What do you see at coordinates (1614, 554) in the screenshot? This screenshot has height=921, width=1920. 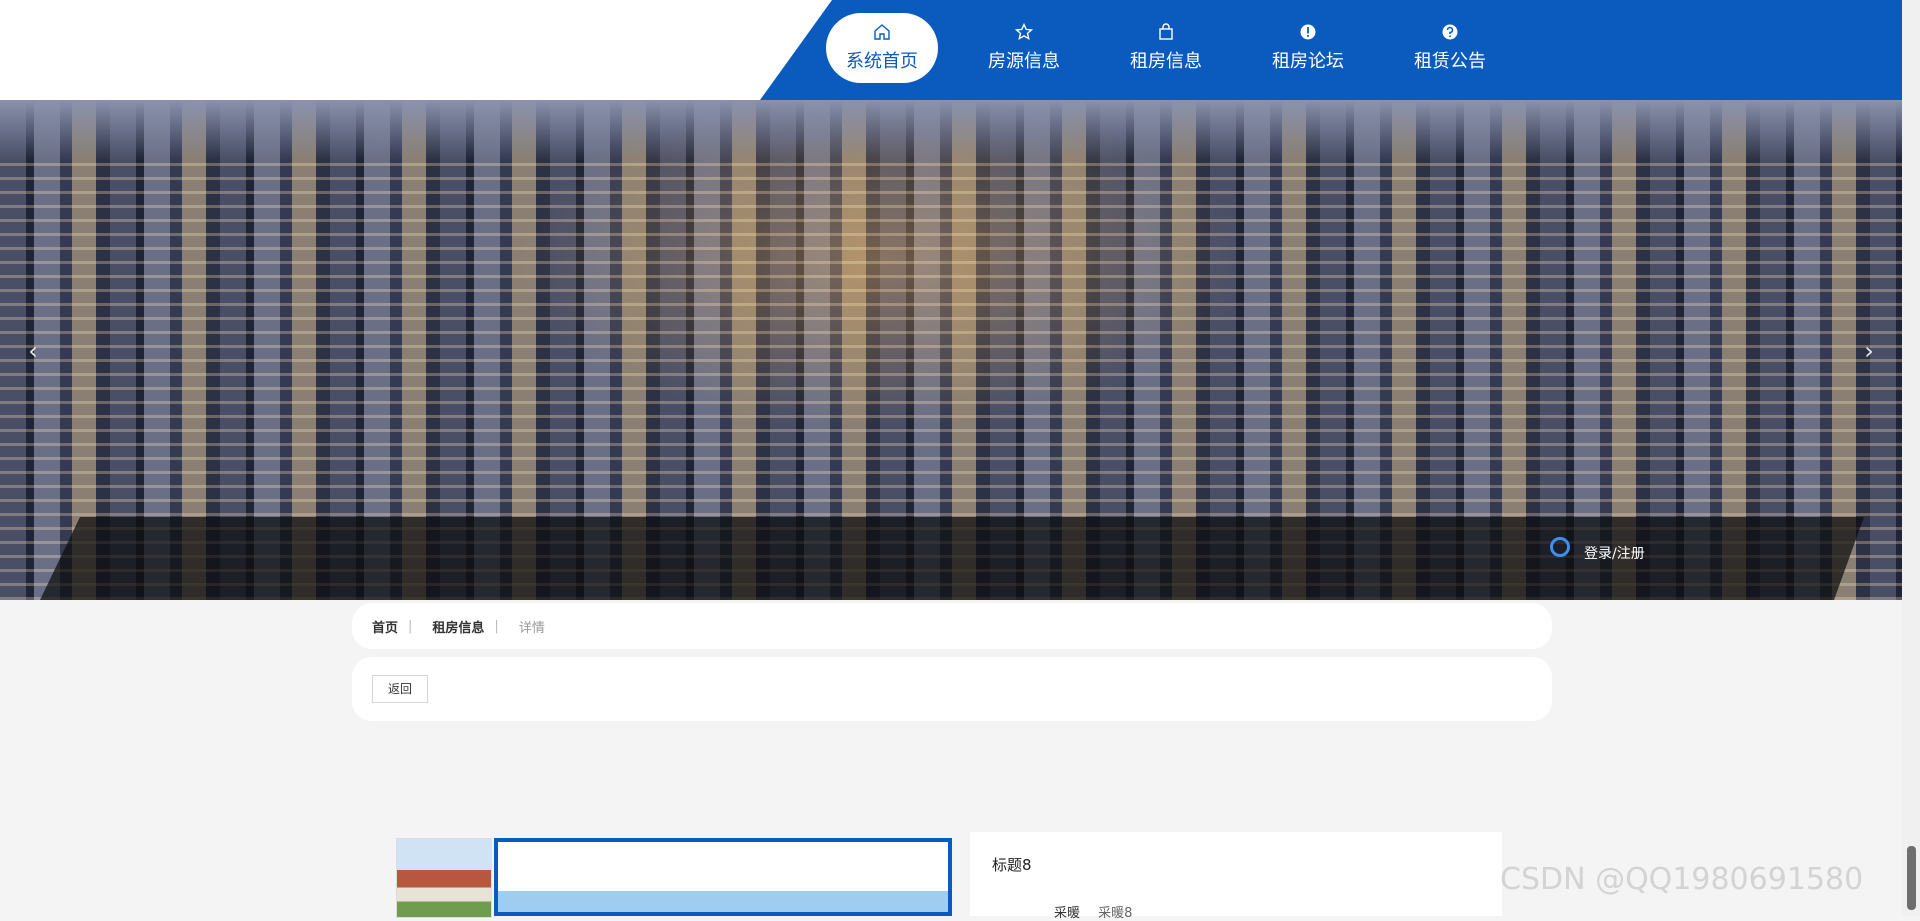 I see `login-register-label: 登录/注册` at bounding box center [1614, 554].